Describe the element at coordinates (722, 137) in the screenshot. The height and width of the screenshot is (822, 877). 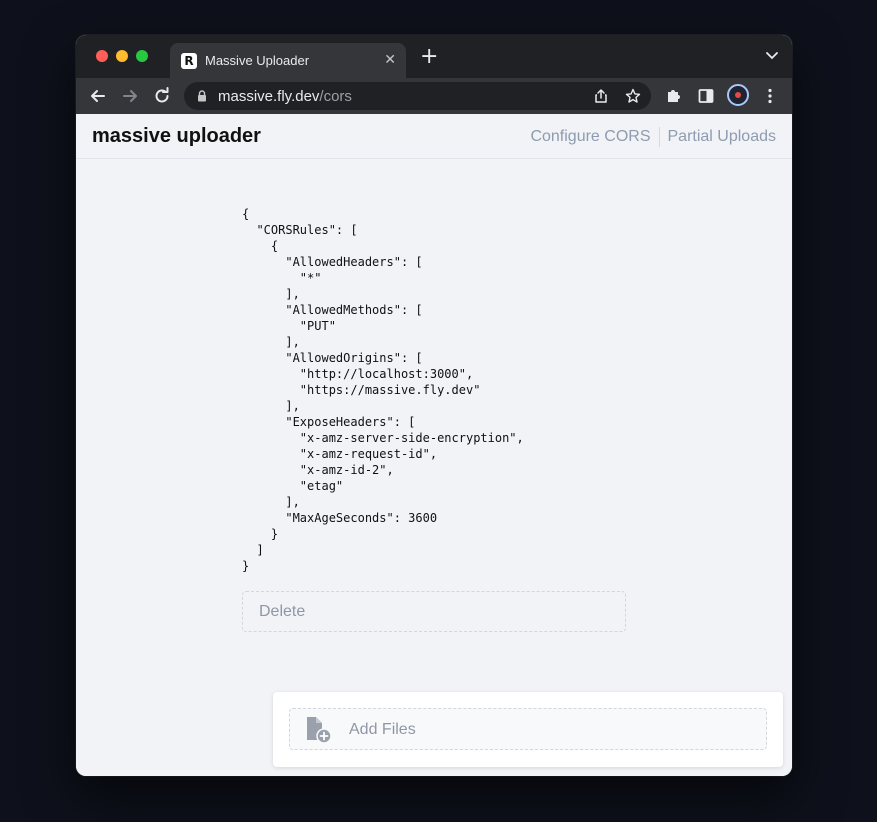
I see `nav-partial-uploads-link: Partial Uploads` at that location.